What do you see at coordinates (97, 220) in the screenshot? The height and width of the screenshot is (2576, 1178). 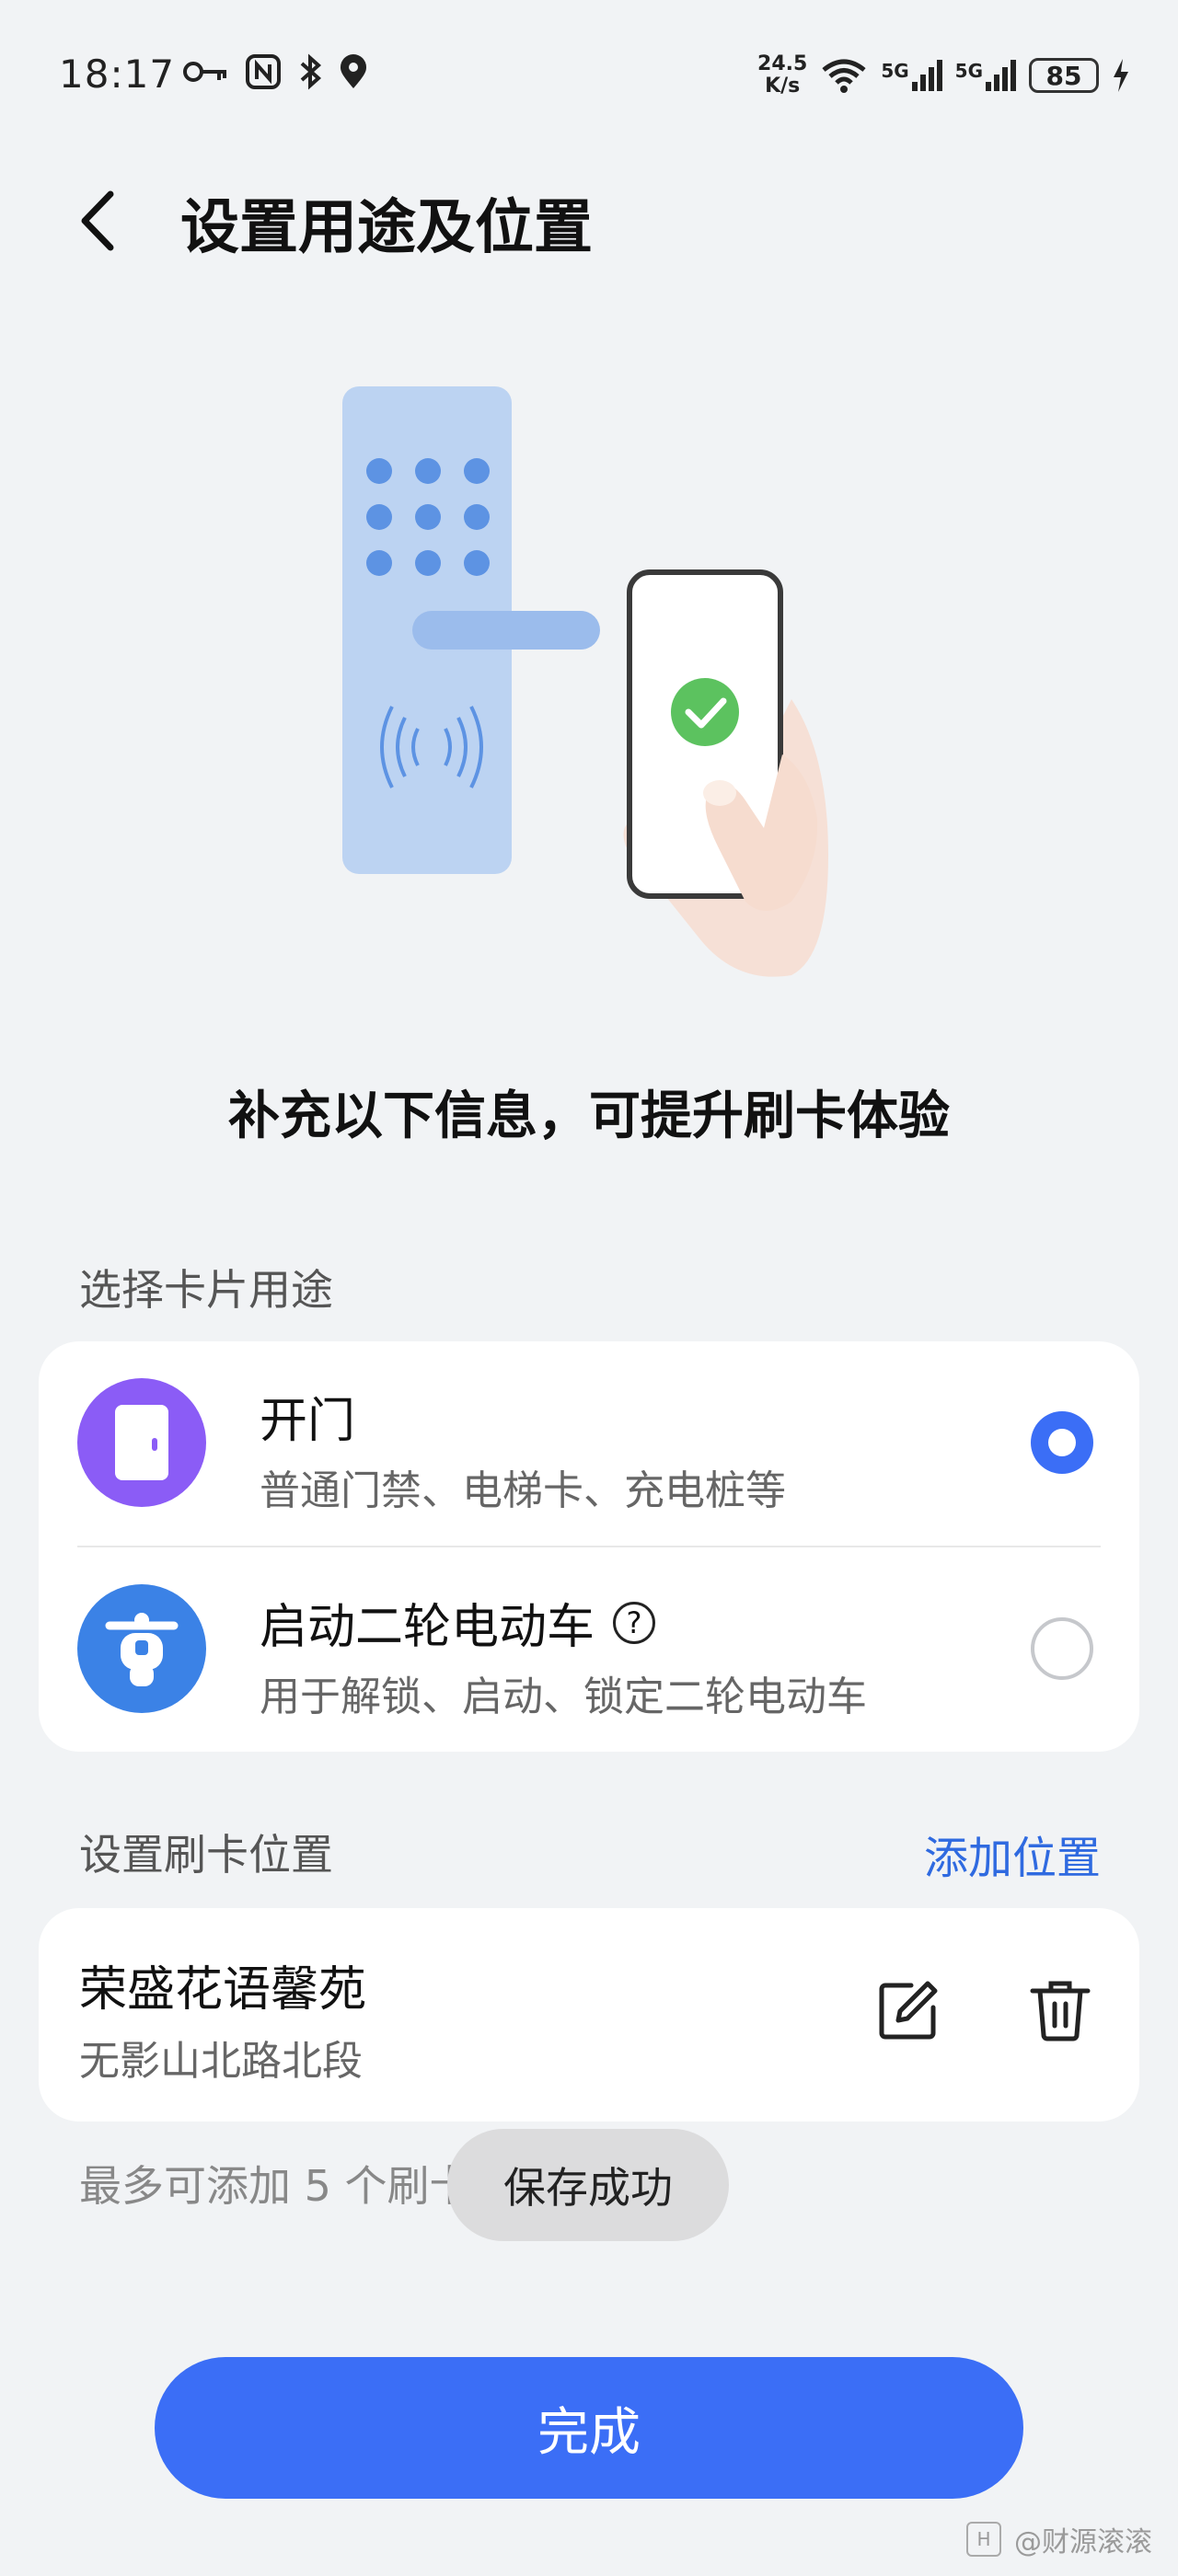 I see `chevron-left-icon` at bounding box center [97, 220].